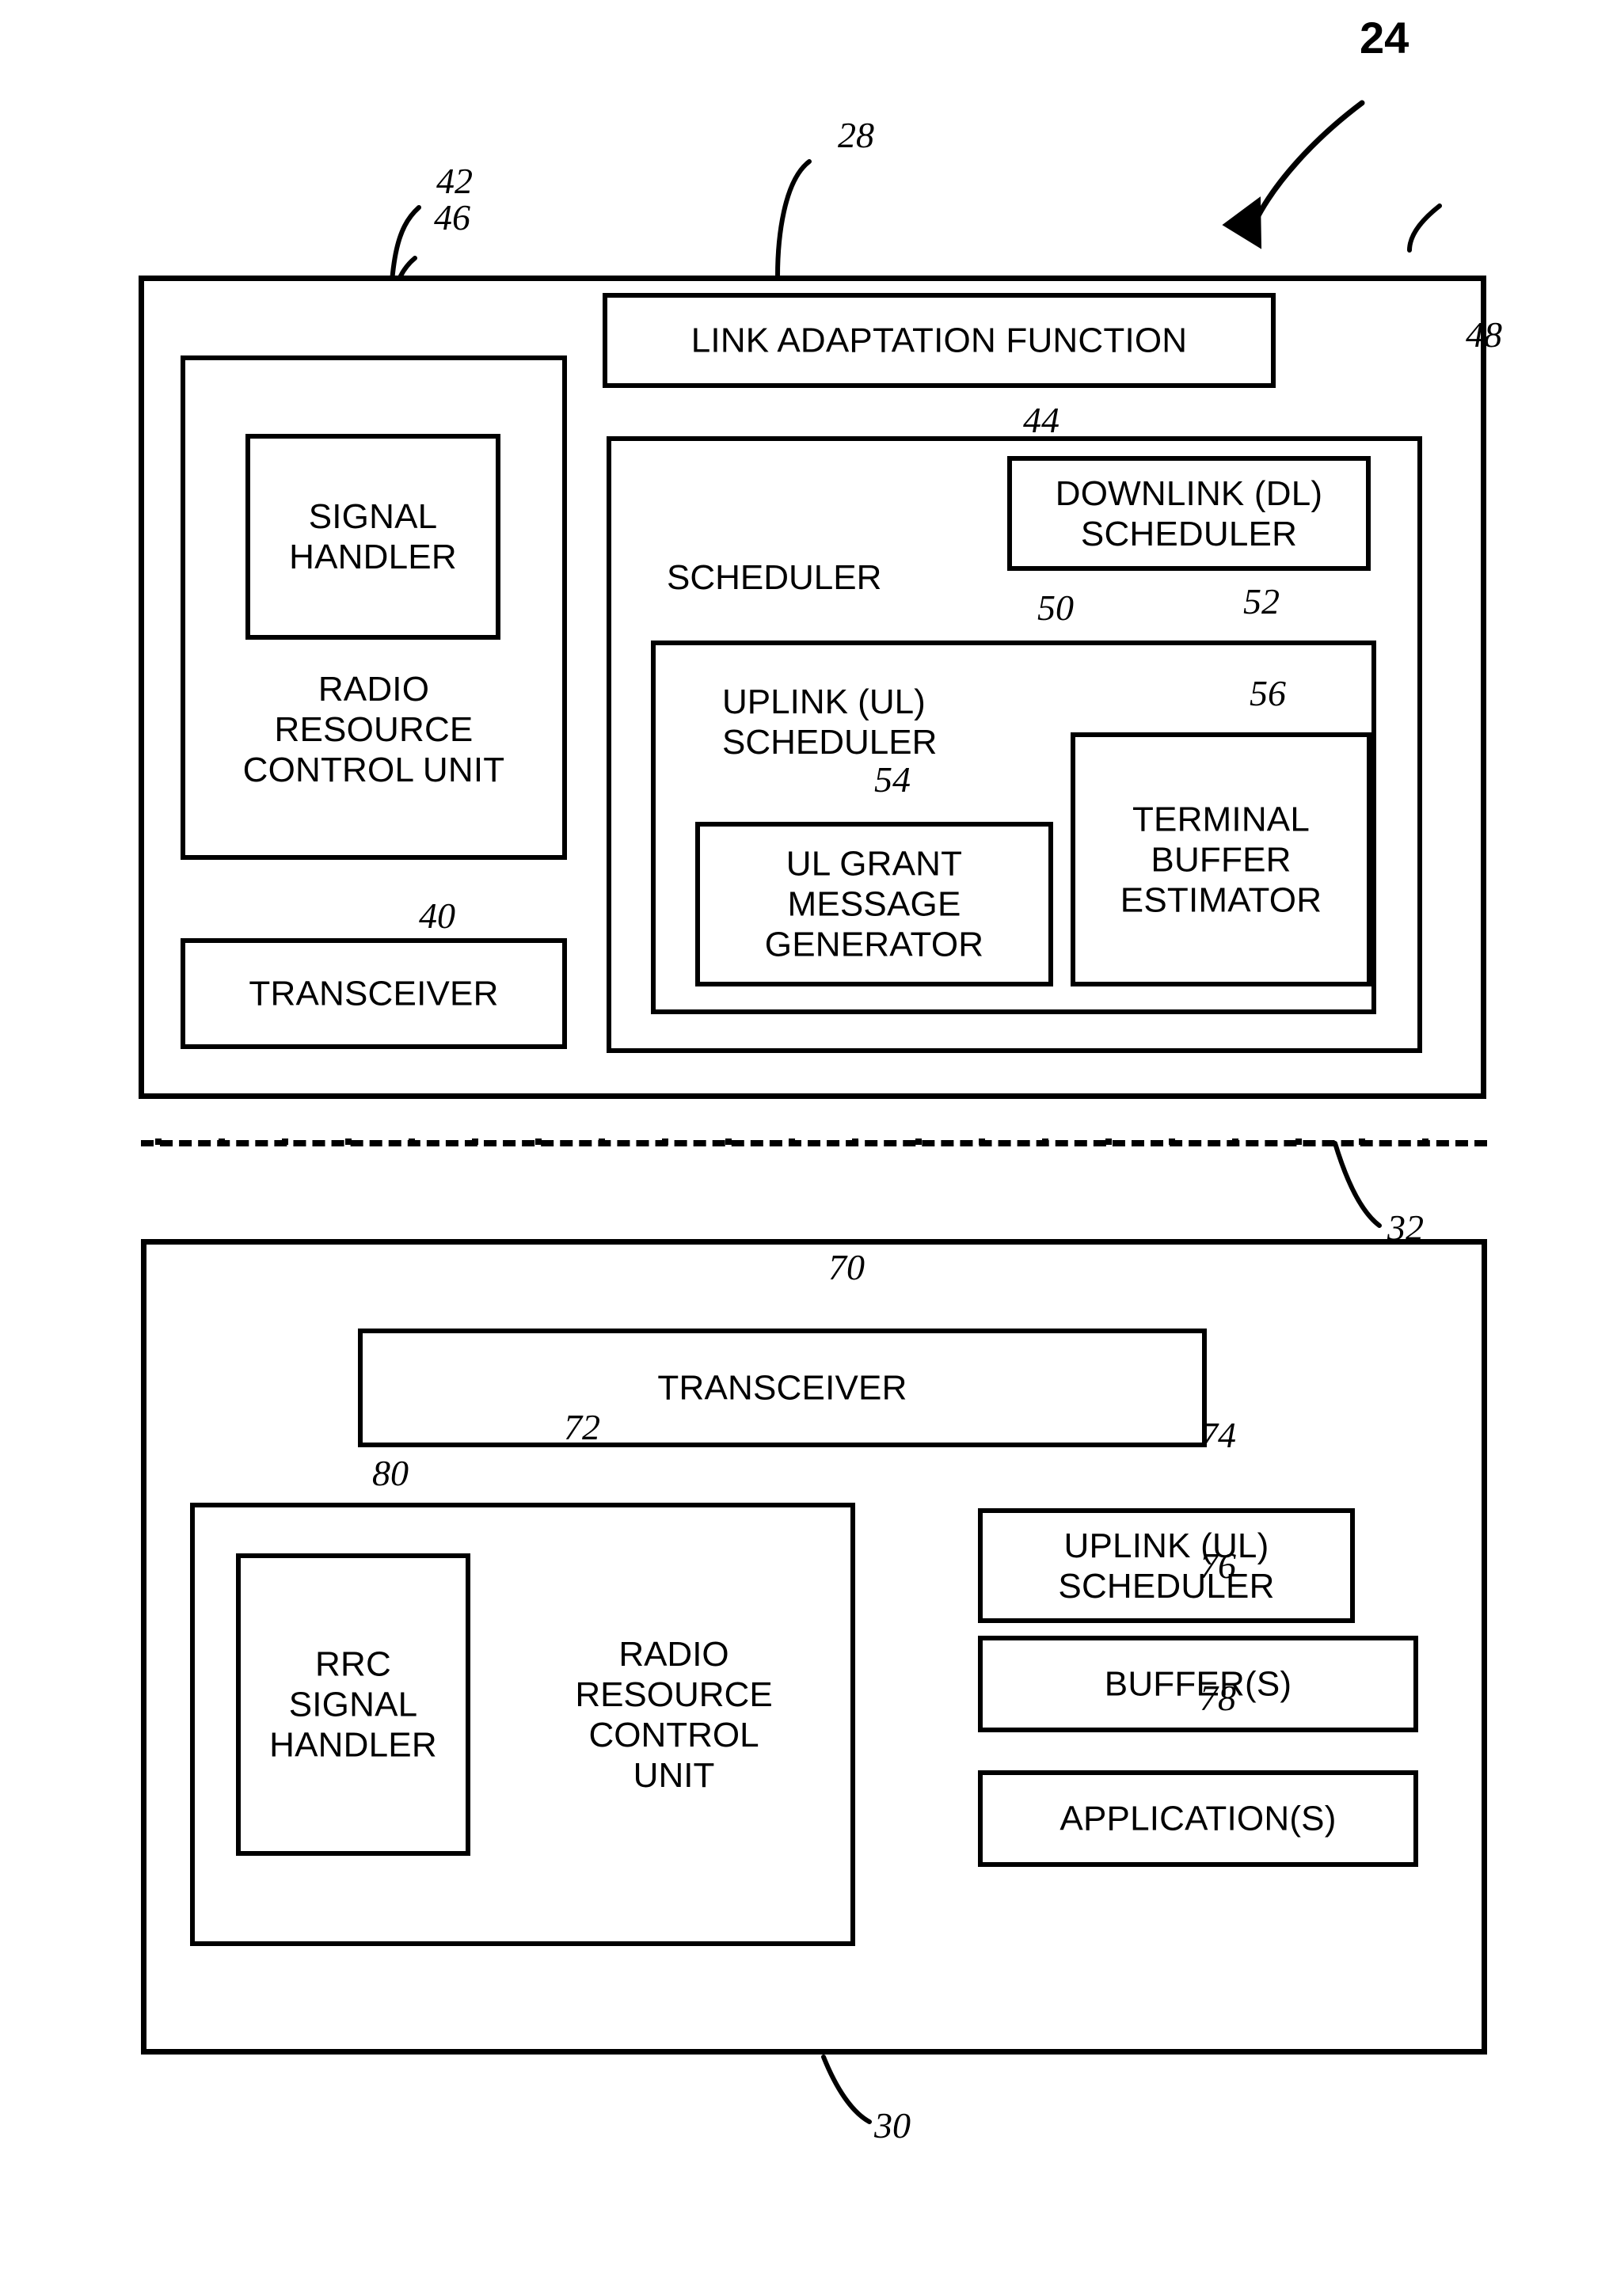  I want to click on link-adaptation-function-label: LINK ADAPTATION FUNCTION, so click(939, 340).